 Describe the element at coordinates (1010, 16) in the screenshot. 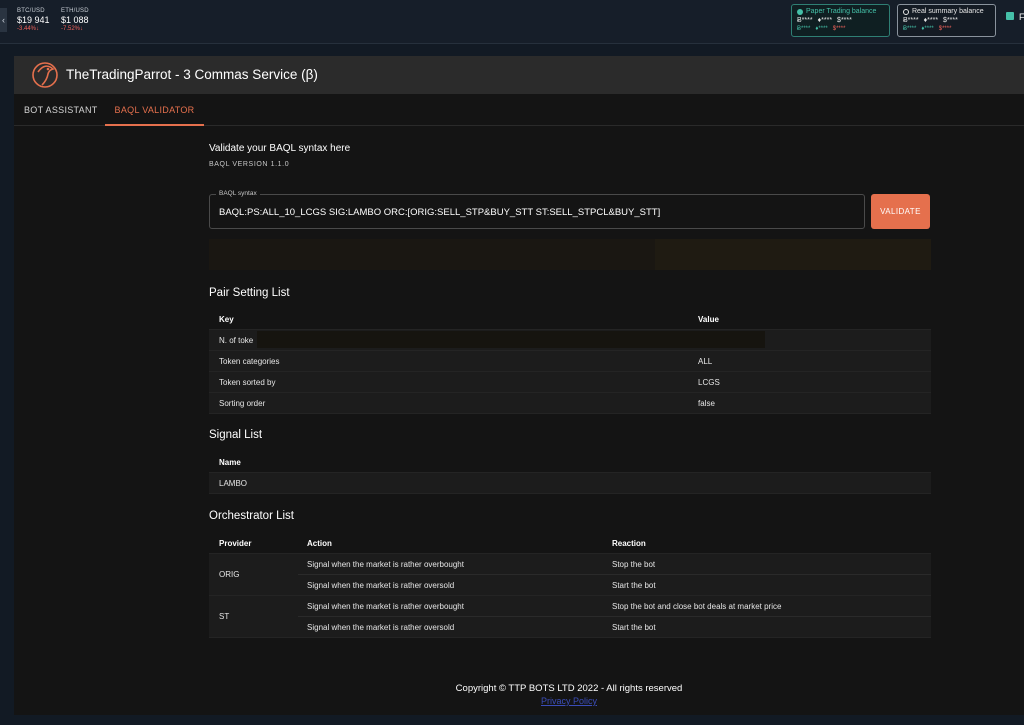

I see `exchange-badge-icon` at that location.